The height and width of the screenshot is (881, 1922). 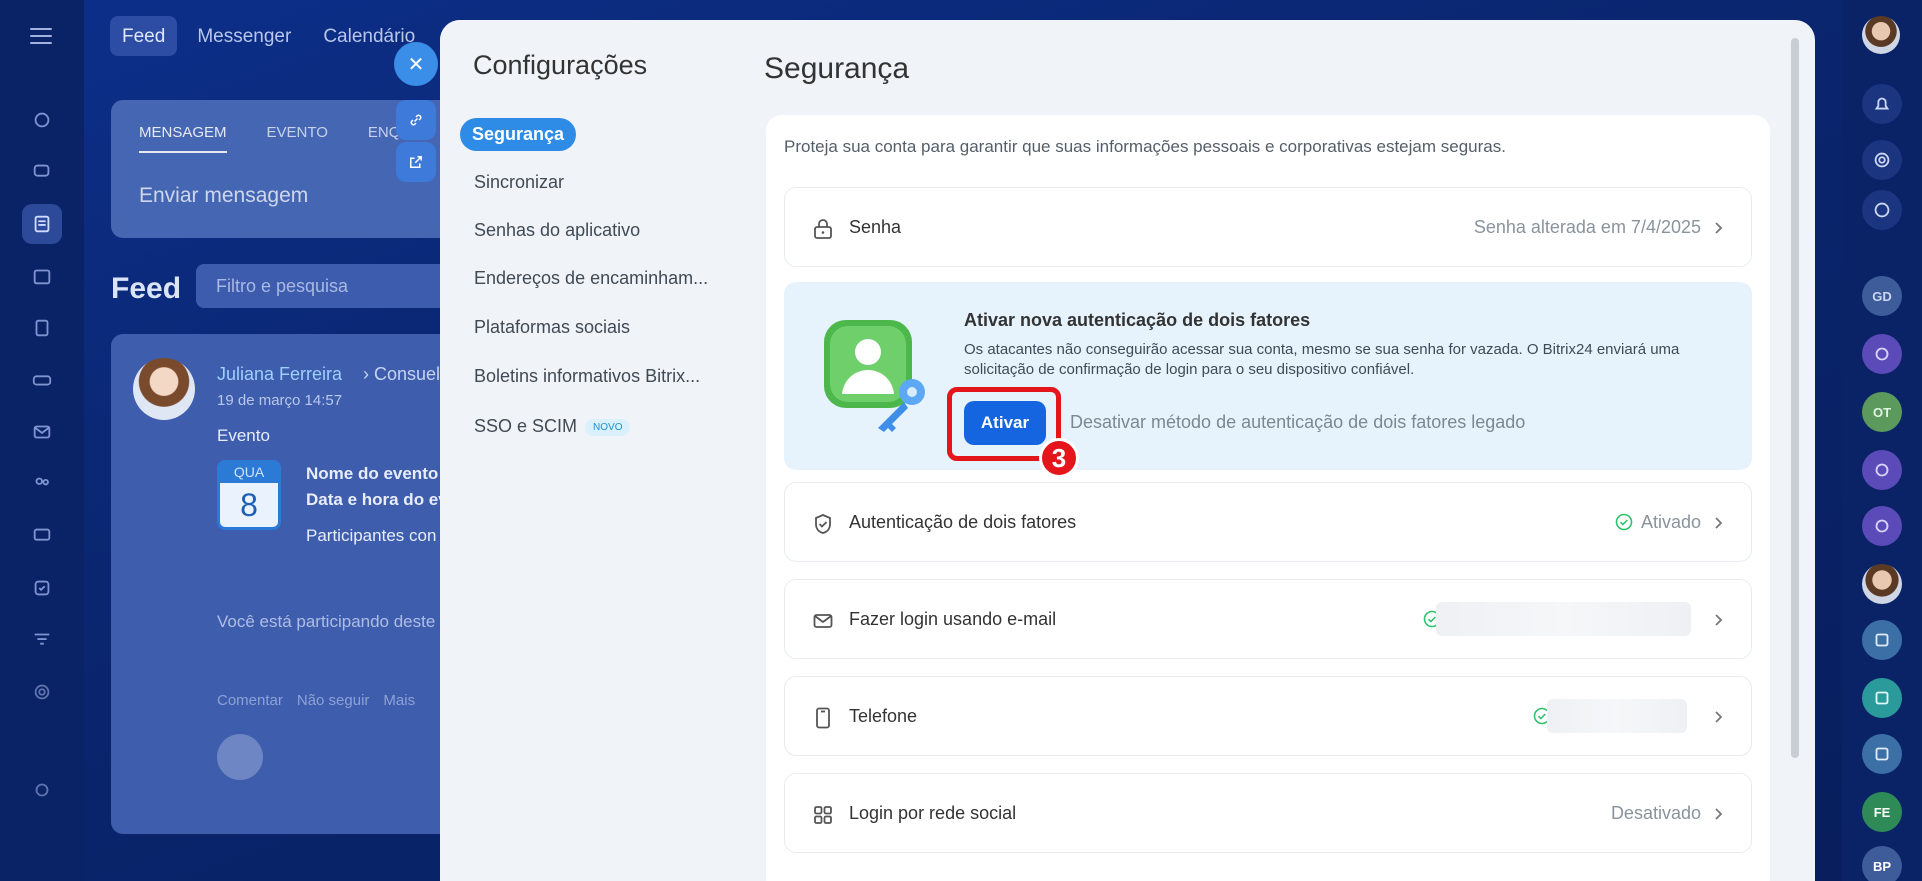 I want to click on settings-nav-sso-scim: SSO e SCIM NOVO, so click(x=552, y=426).